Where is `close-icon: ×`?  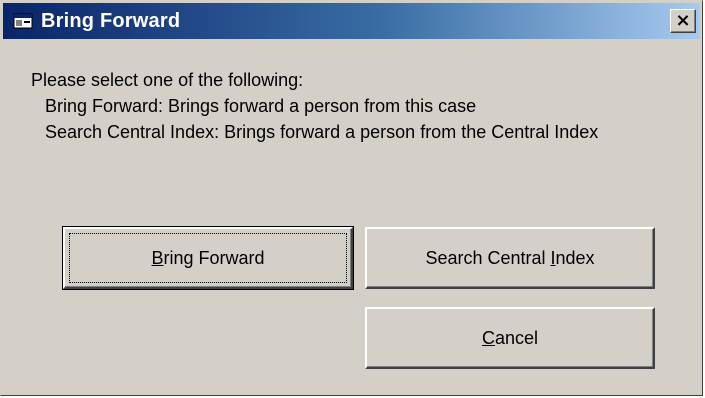 close-icon: × is located at coordinates (683, 20).